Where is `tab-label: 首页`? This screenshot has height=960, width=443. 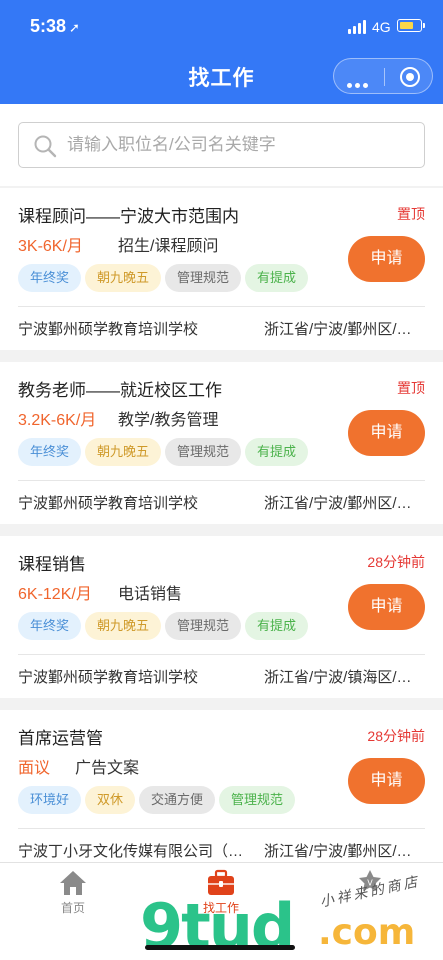
tab-label: 首页 is located at coordinates (72, 908).